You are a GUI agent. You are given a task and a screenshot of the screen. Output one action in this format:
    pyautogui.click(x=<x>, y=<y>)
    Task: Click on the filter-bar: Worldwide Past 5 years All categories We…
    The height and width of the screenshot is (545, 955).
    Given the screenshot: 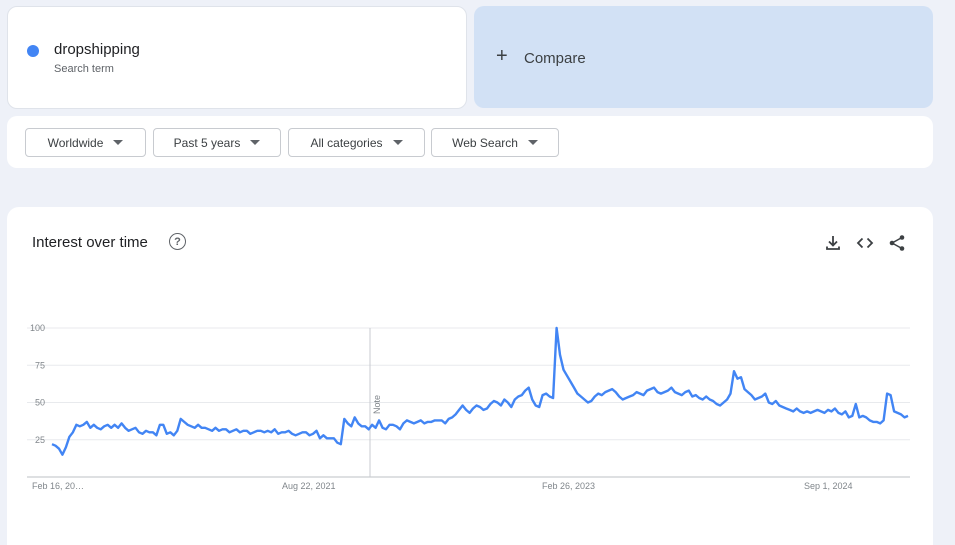 What is the action you would take?
    pyautogui.click(x=470, y=142)
    